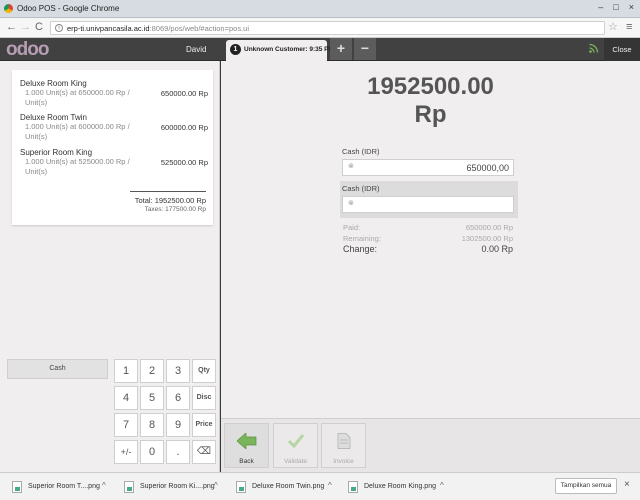  I want to click on numpad-key-0: 0, so click(152, 452).